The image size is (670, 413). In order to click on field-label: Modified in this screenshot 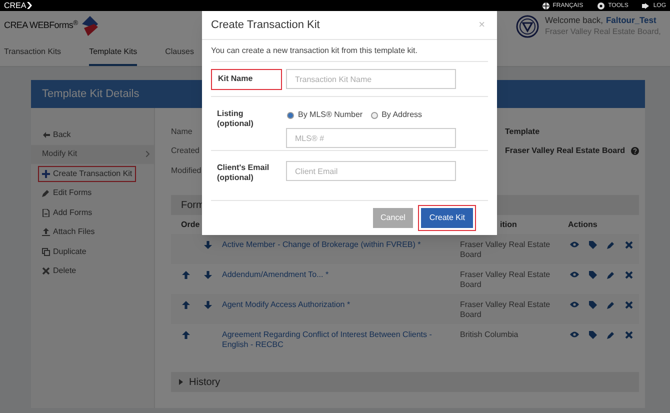, I will do `click(186, 170)`.